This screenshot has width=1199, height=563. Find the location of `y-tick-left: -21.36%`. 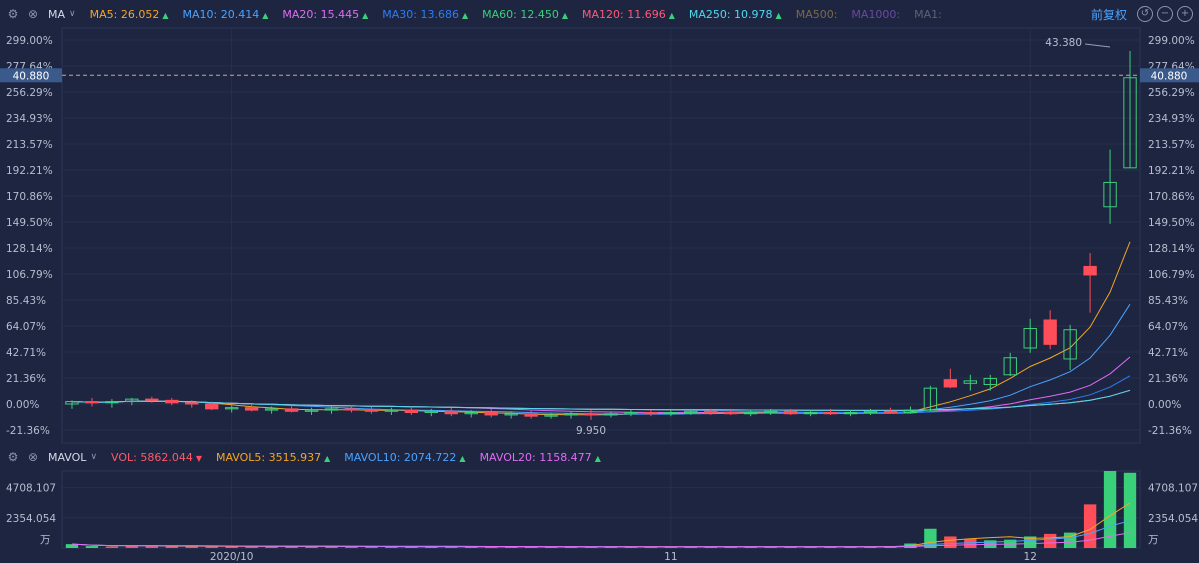

y-tick-left: -21.36% is located at coordinates (28, 431).